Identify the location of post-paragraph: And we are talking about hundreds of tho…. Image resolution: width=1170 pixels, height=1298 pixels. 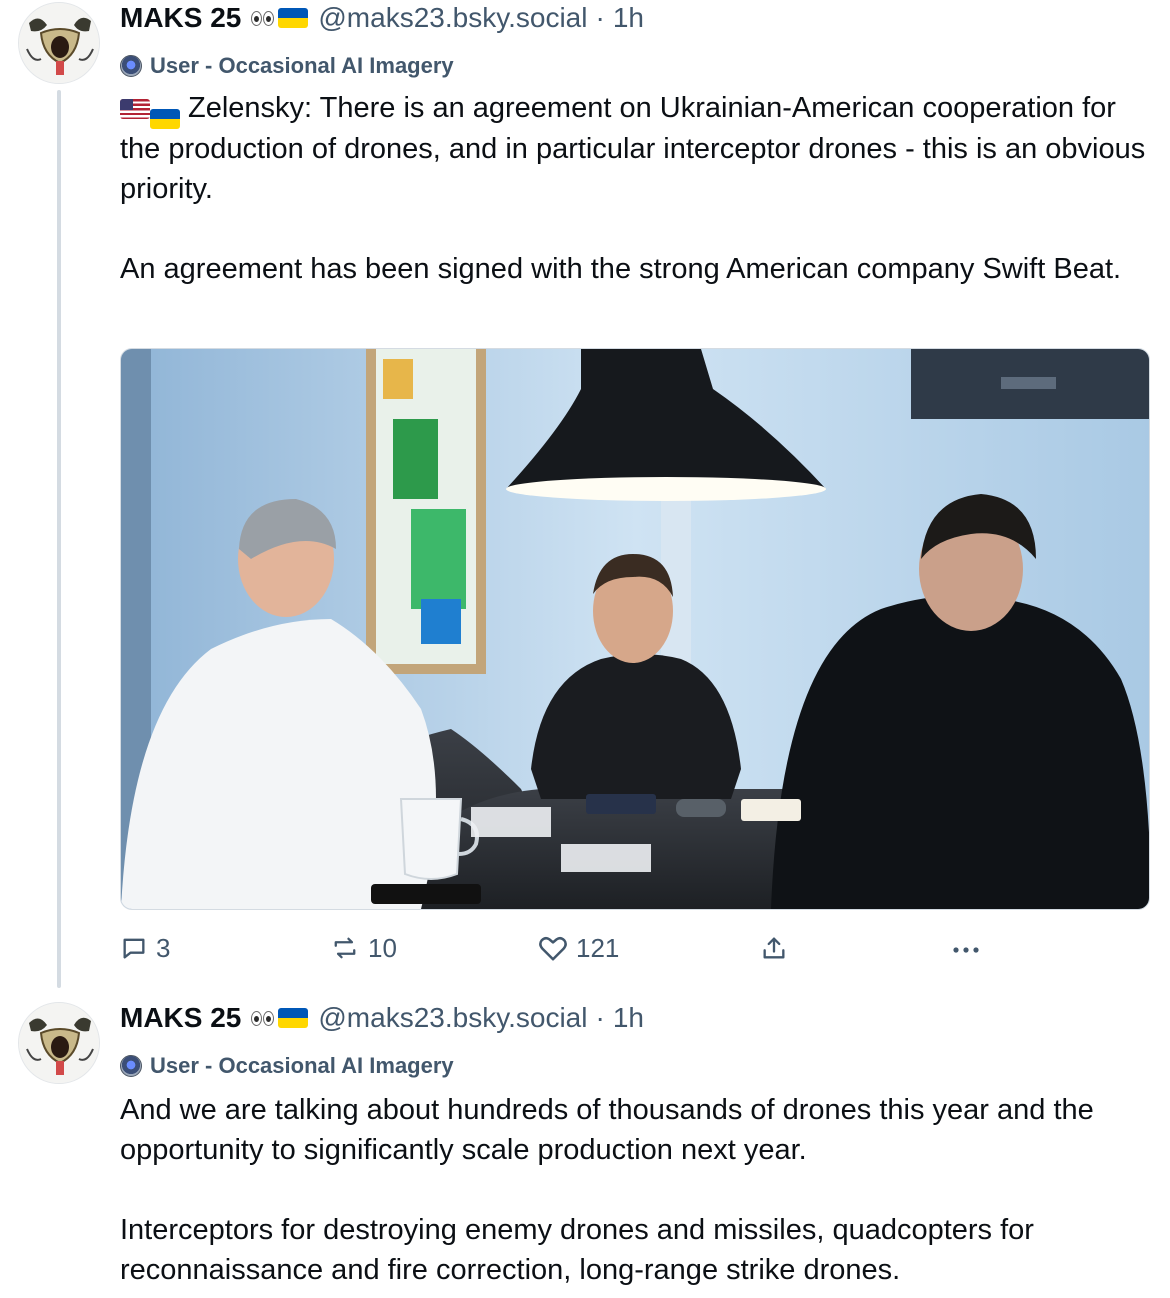
(607, 1130).